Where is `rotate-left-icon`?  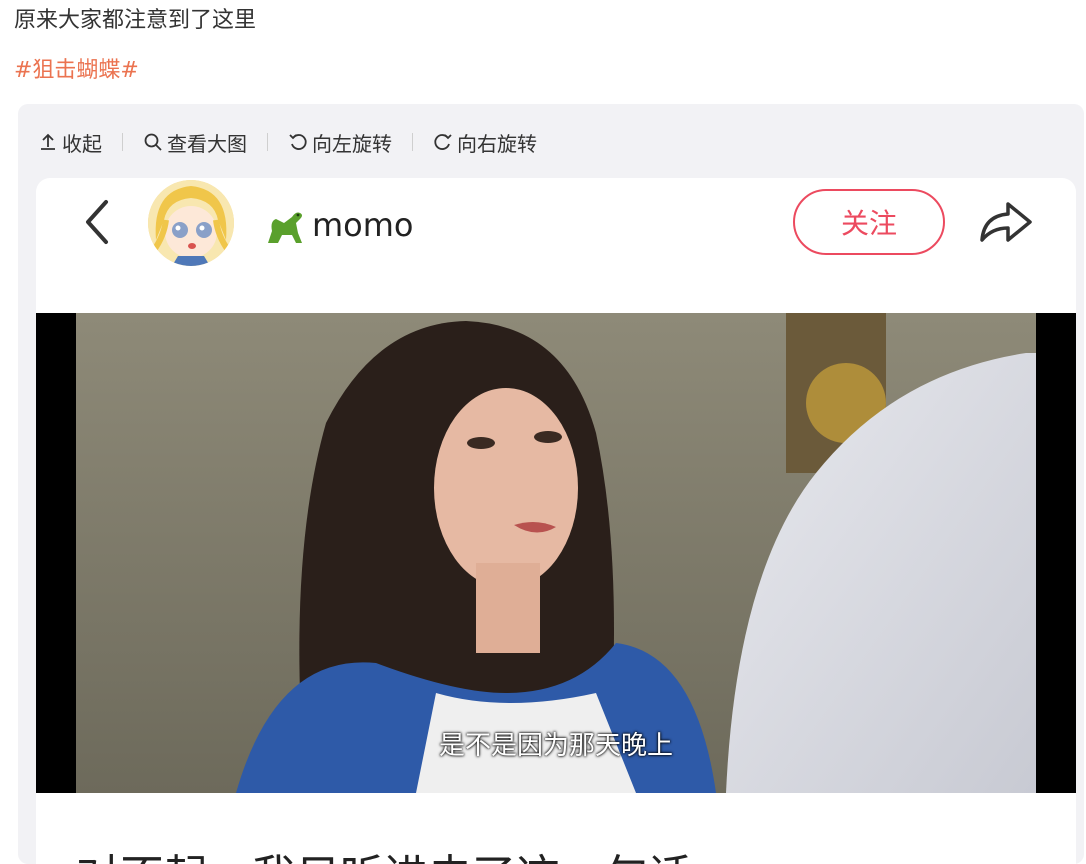 rotate-left-icon is located at coordinates (298, 142).